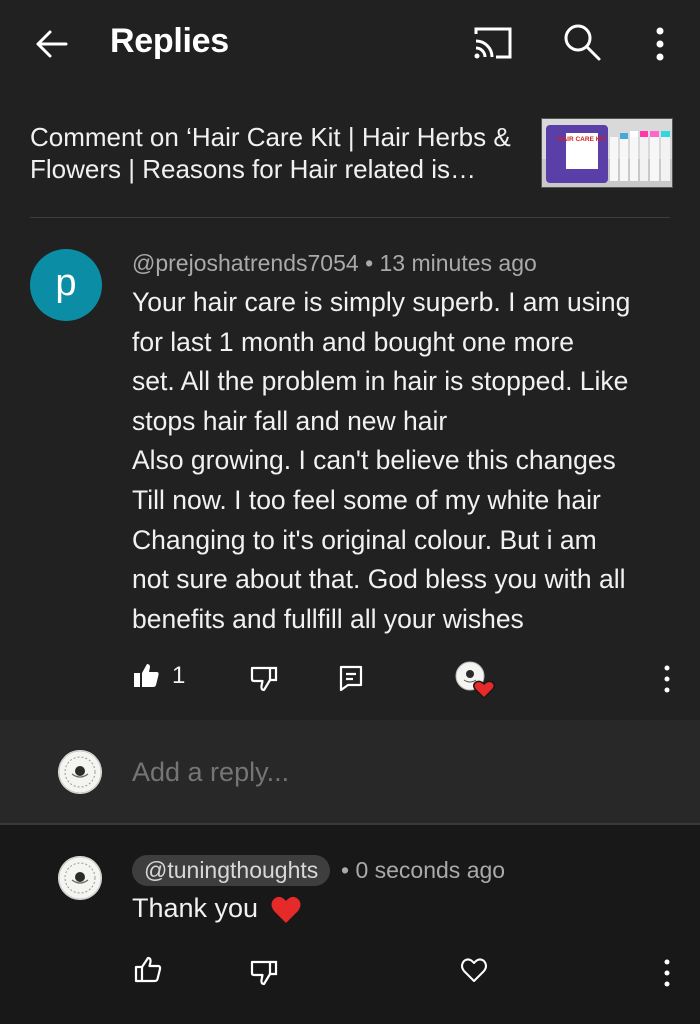  I want to click on comment-meta: @prejoshatrends7054 • 13 minutes ago, so click(334, 263).